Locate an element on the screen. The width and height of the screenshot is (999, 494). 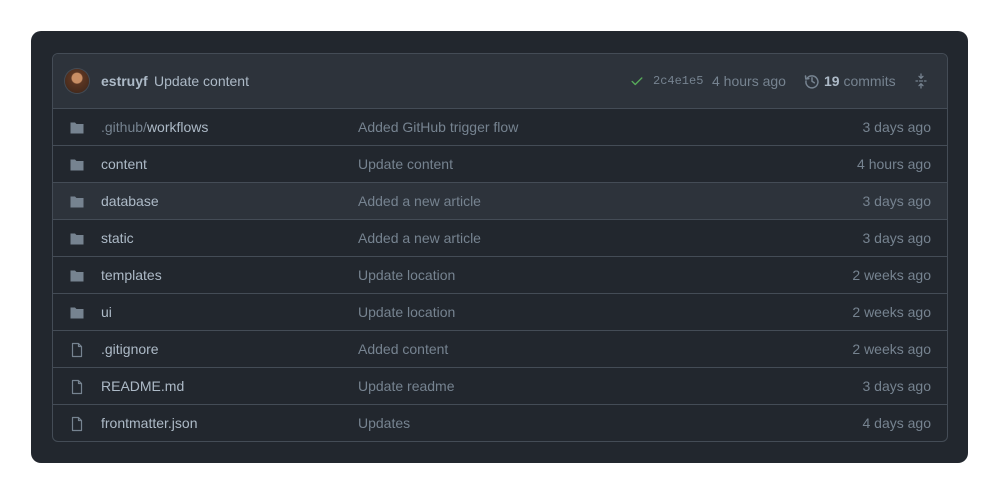
check-icon is located at coordinates (637, 81).